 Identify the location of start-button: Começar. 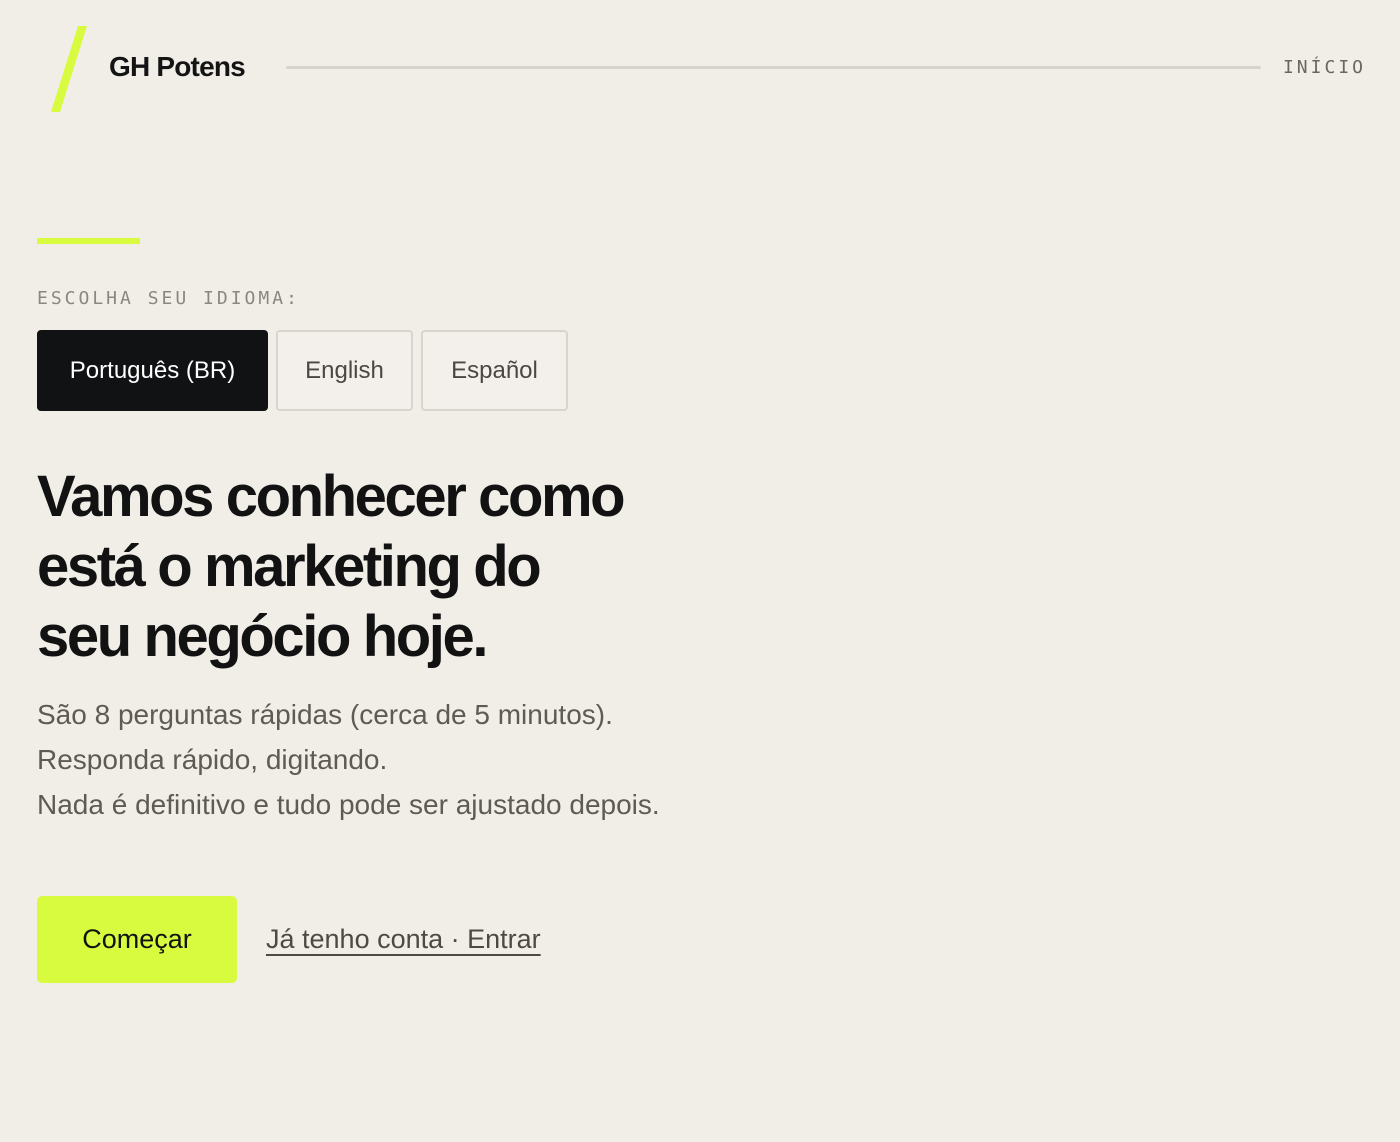
(137, 939).